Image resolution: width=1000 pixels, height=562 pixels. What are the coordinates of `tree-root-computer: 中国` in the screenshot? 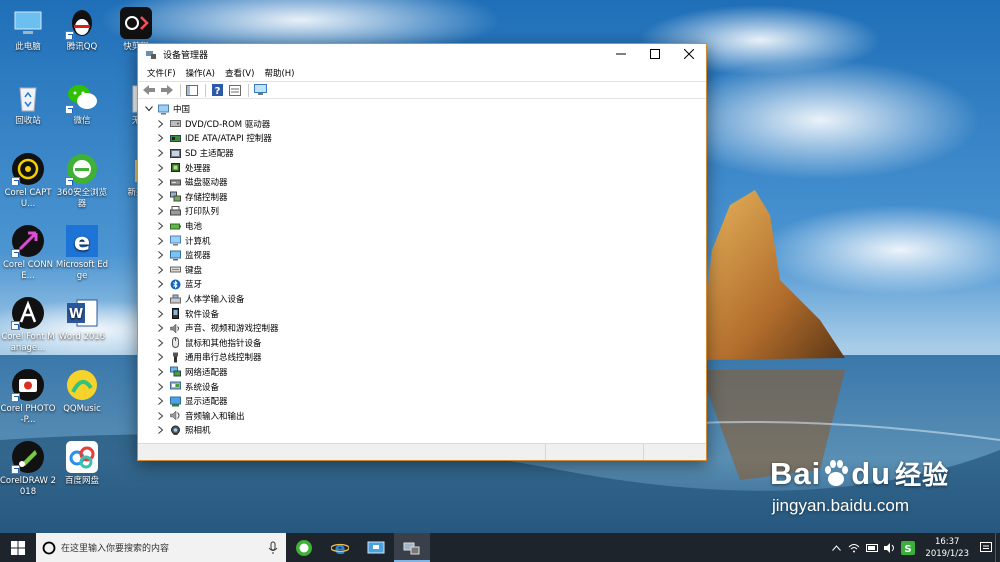 It's located at (422, 109).